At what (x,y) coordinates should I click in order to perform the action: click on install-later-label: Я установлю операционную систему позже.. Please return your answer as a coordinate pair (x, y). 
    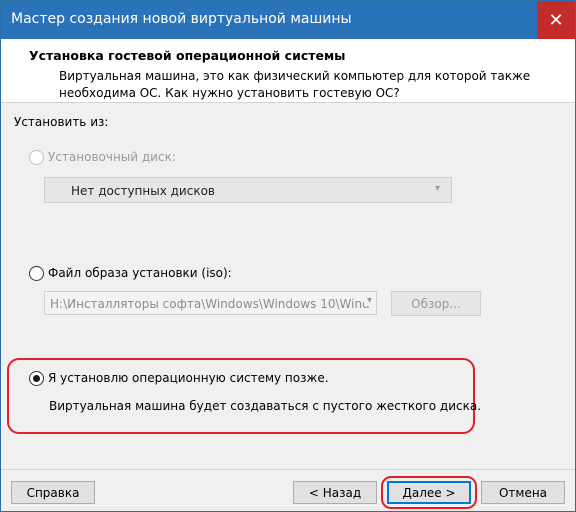
    Looking at the image, I should click on (188, 378).